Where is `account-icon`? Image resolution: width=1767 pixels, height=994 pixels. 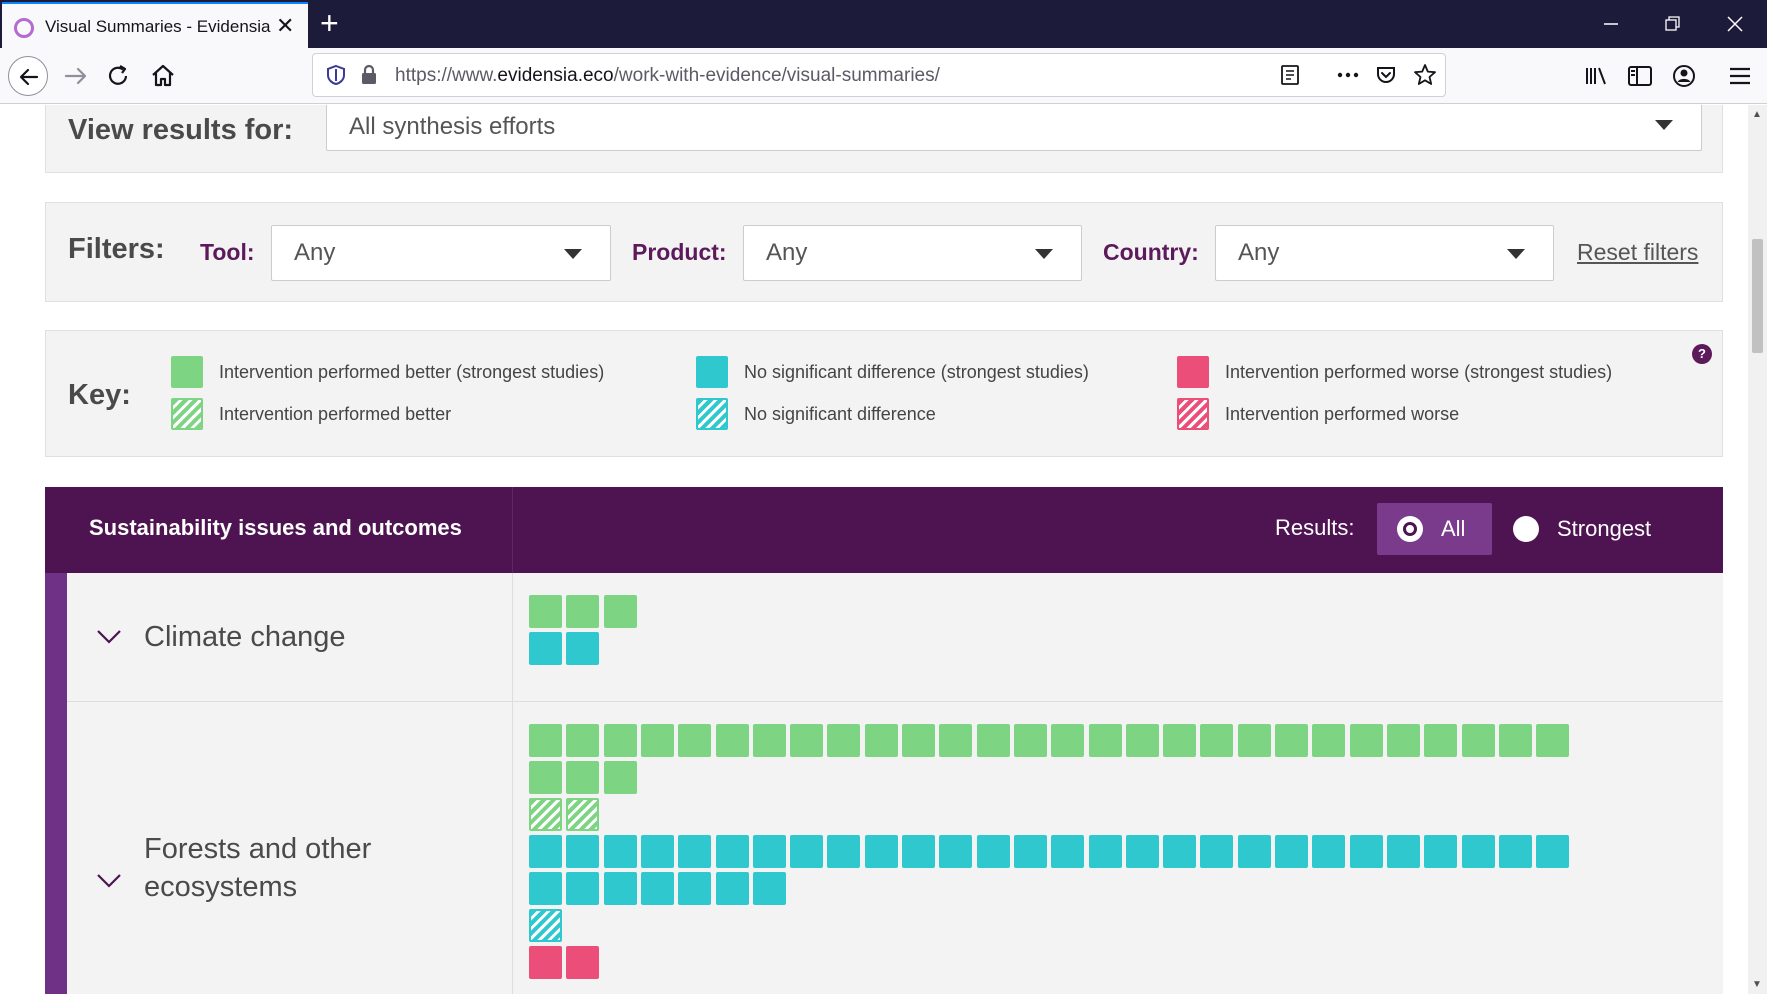
account-icon is located at coordinates (1684, 76).